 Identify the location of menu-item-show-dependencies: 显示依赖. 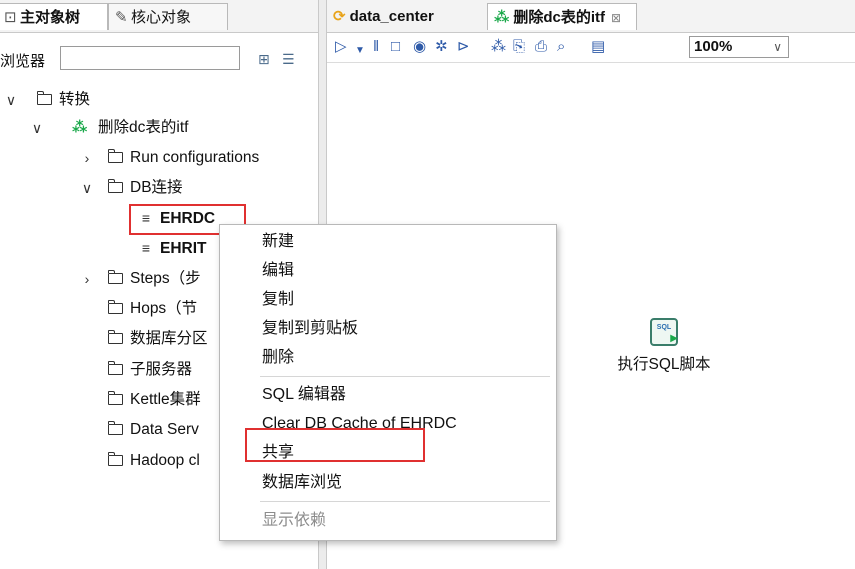
(294, 520).